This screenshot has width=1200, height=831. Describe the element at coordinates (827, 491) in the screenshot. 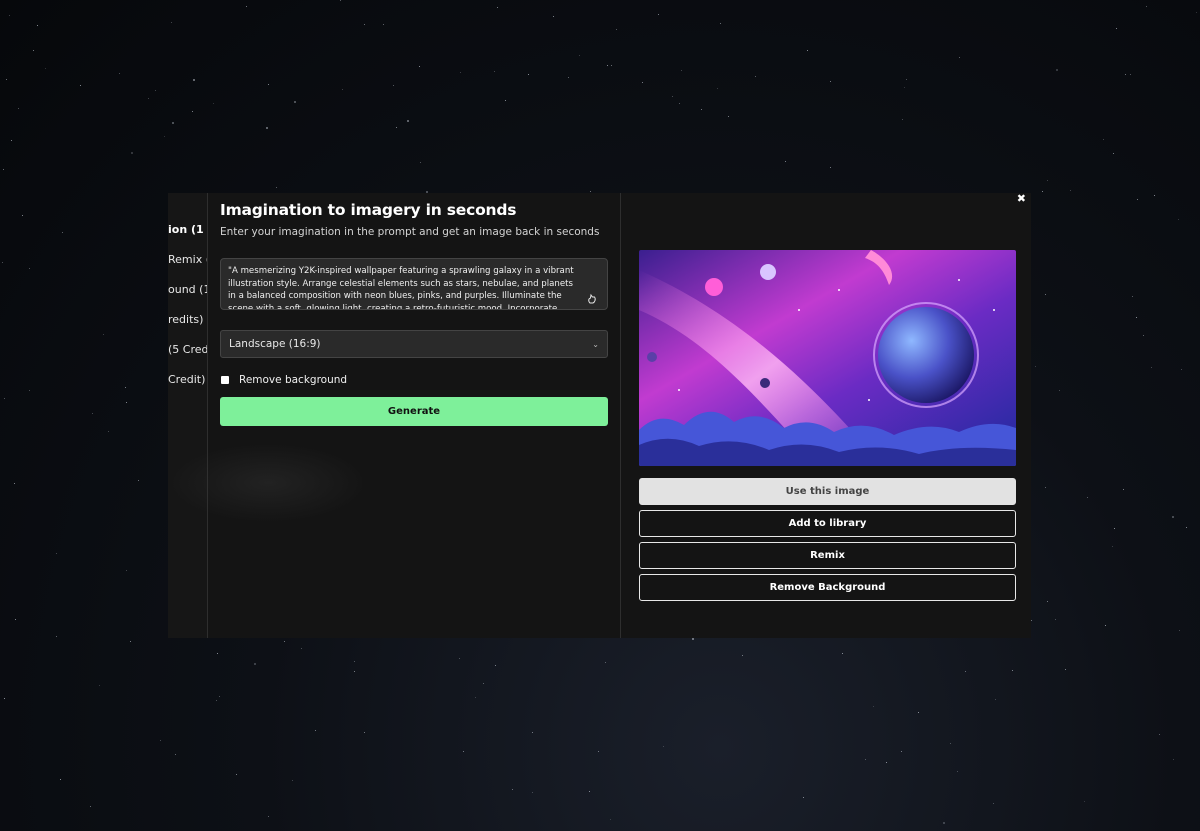

I see `use-image-button: Use this image` at that location.